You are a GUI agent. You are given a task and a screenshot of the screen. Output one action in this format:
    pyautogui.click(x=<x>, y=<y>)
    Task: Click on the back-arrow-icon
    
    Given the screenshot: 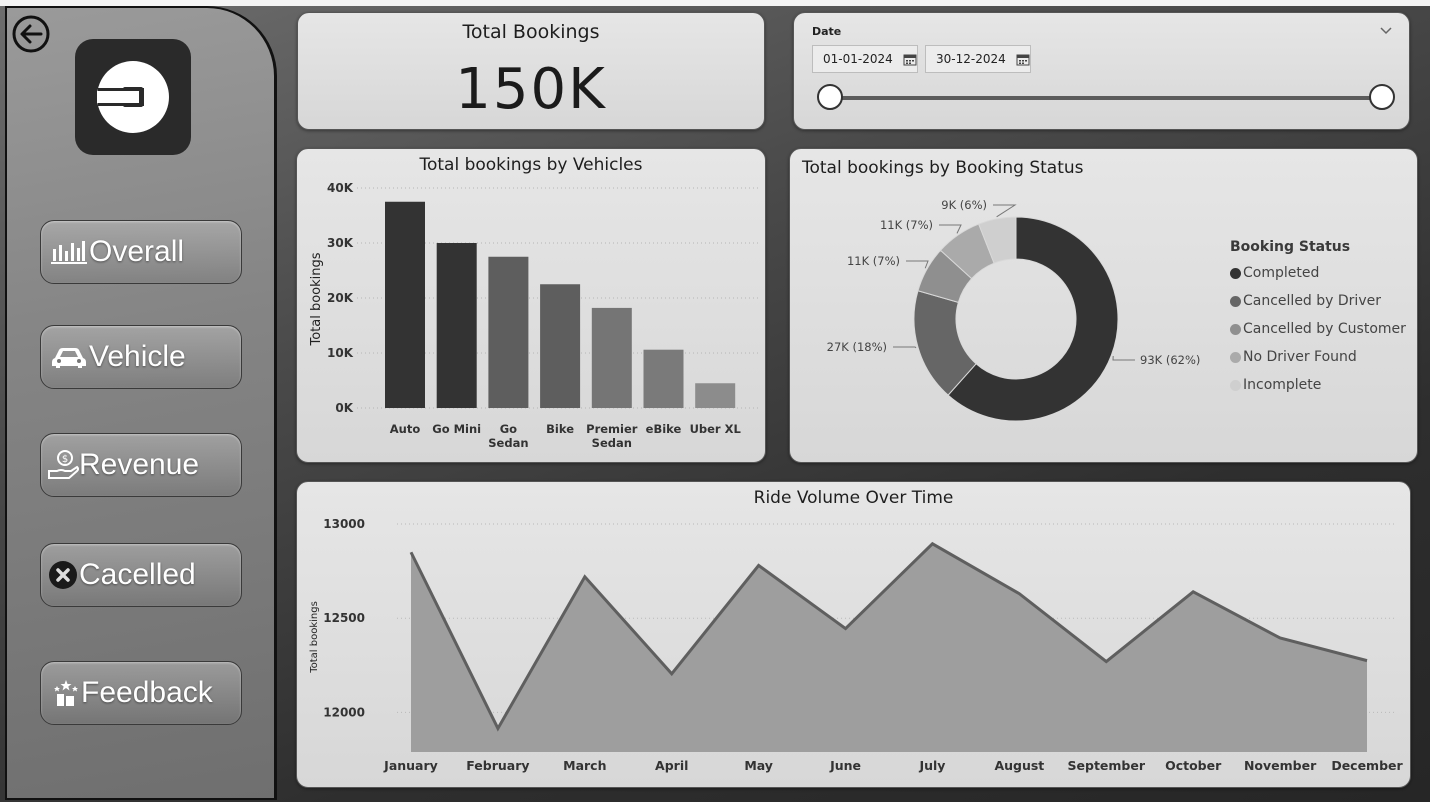 What is the action you would take?
    pyautogui.click(x=31, y=34)
    